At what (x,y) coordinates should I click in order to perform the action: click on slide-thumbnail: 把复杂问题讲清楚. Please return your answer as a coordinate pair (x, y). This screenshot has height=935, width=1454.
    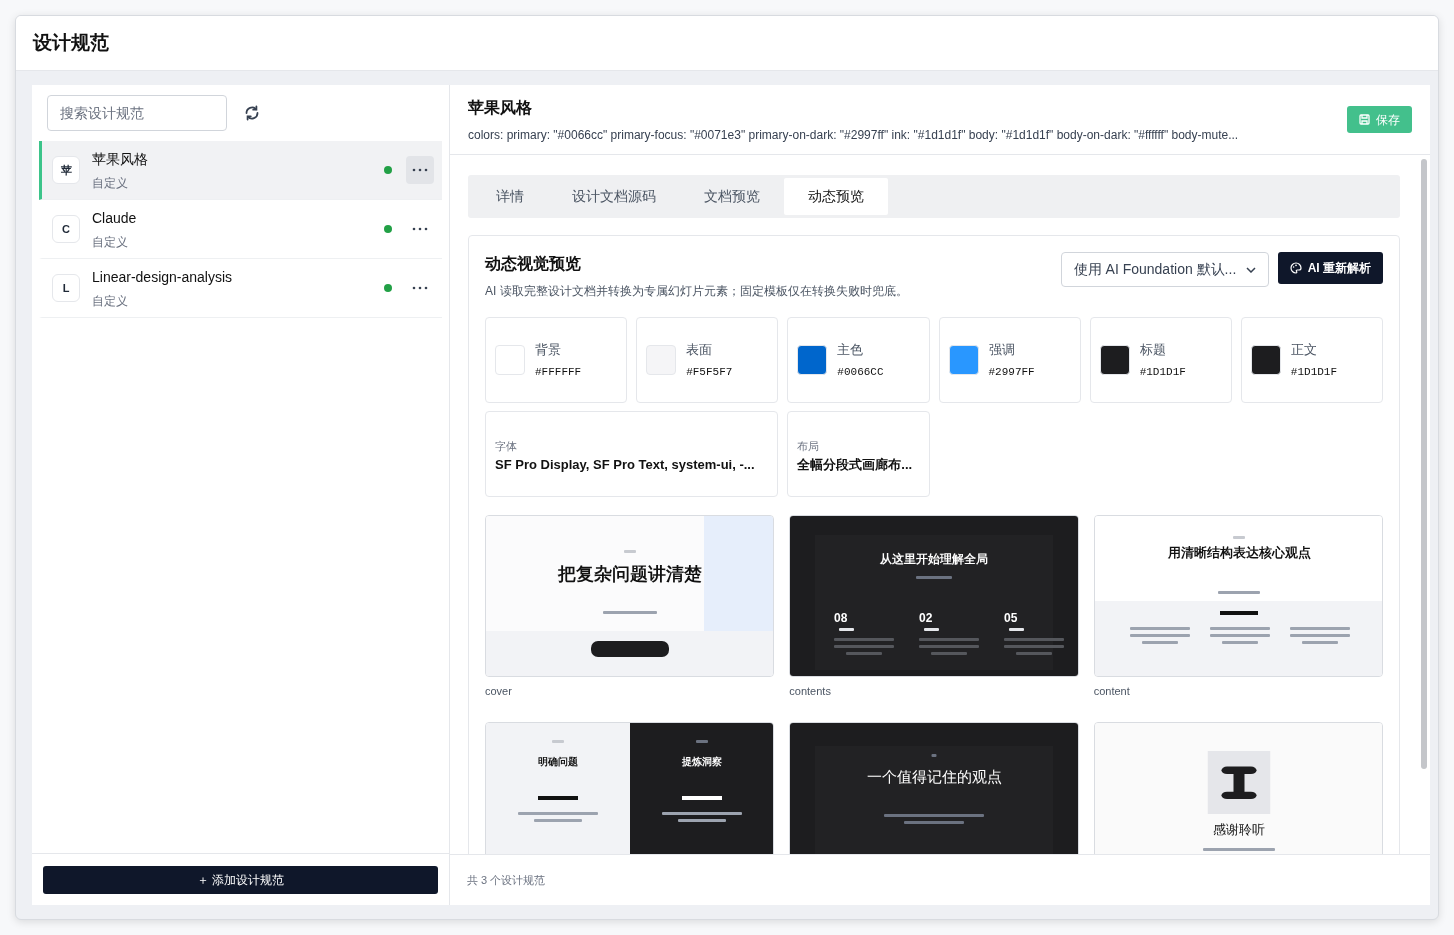
    Looking at the image, I should click on (630, 596).